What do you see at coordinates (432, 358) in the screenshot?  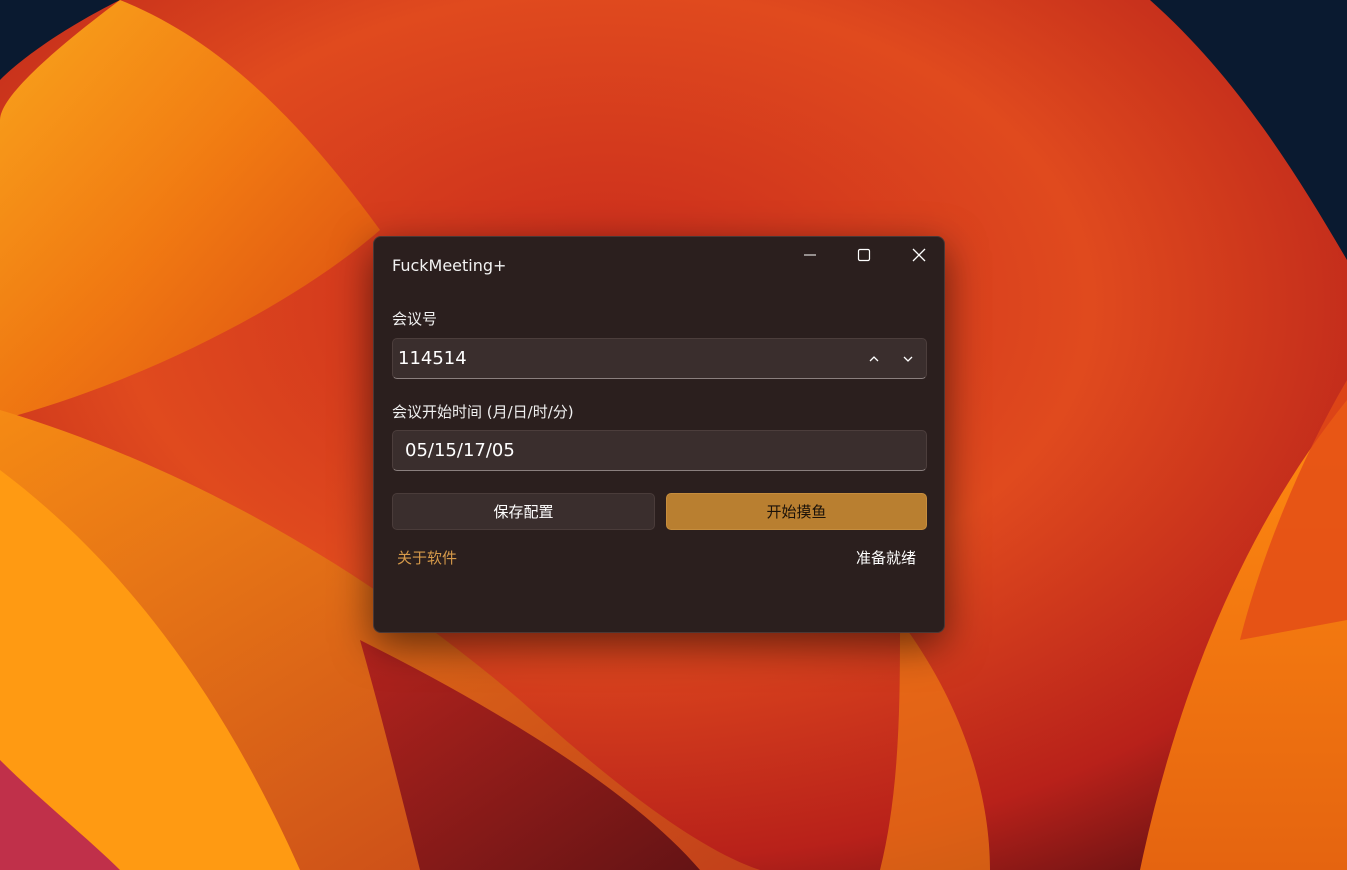 I see `meeting-id-value: 114514` at bounding box center [432, 358].